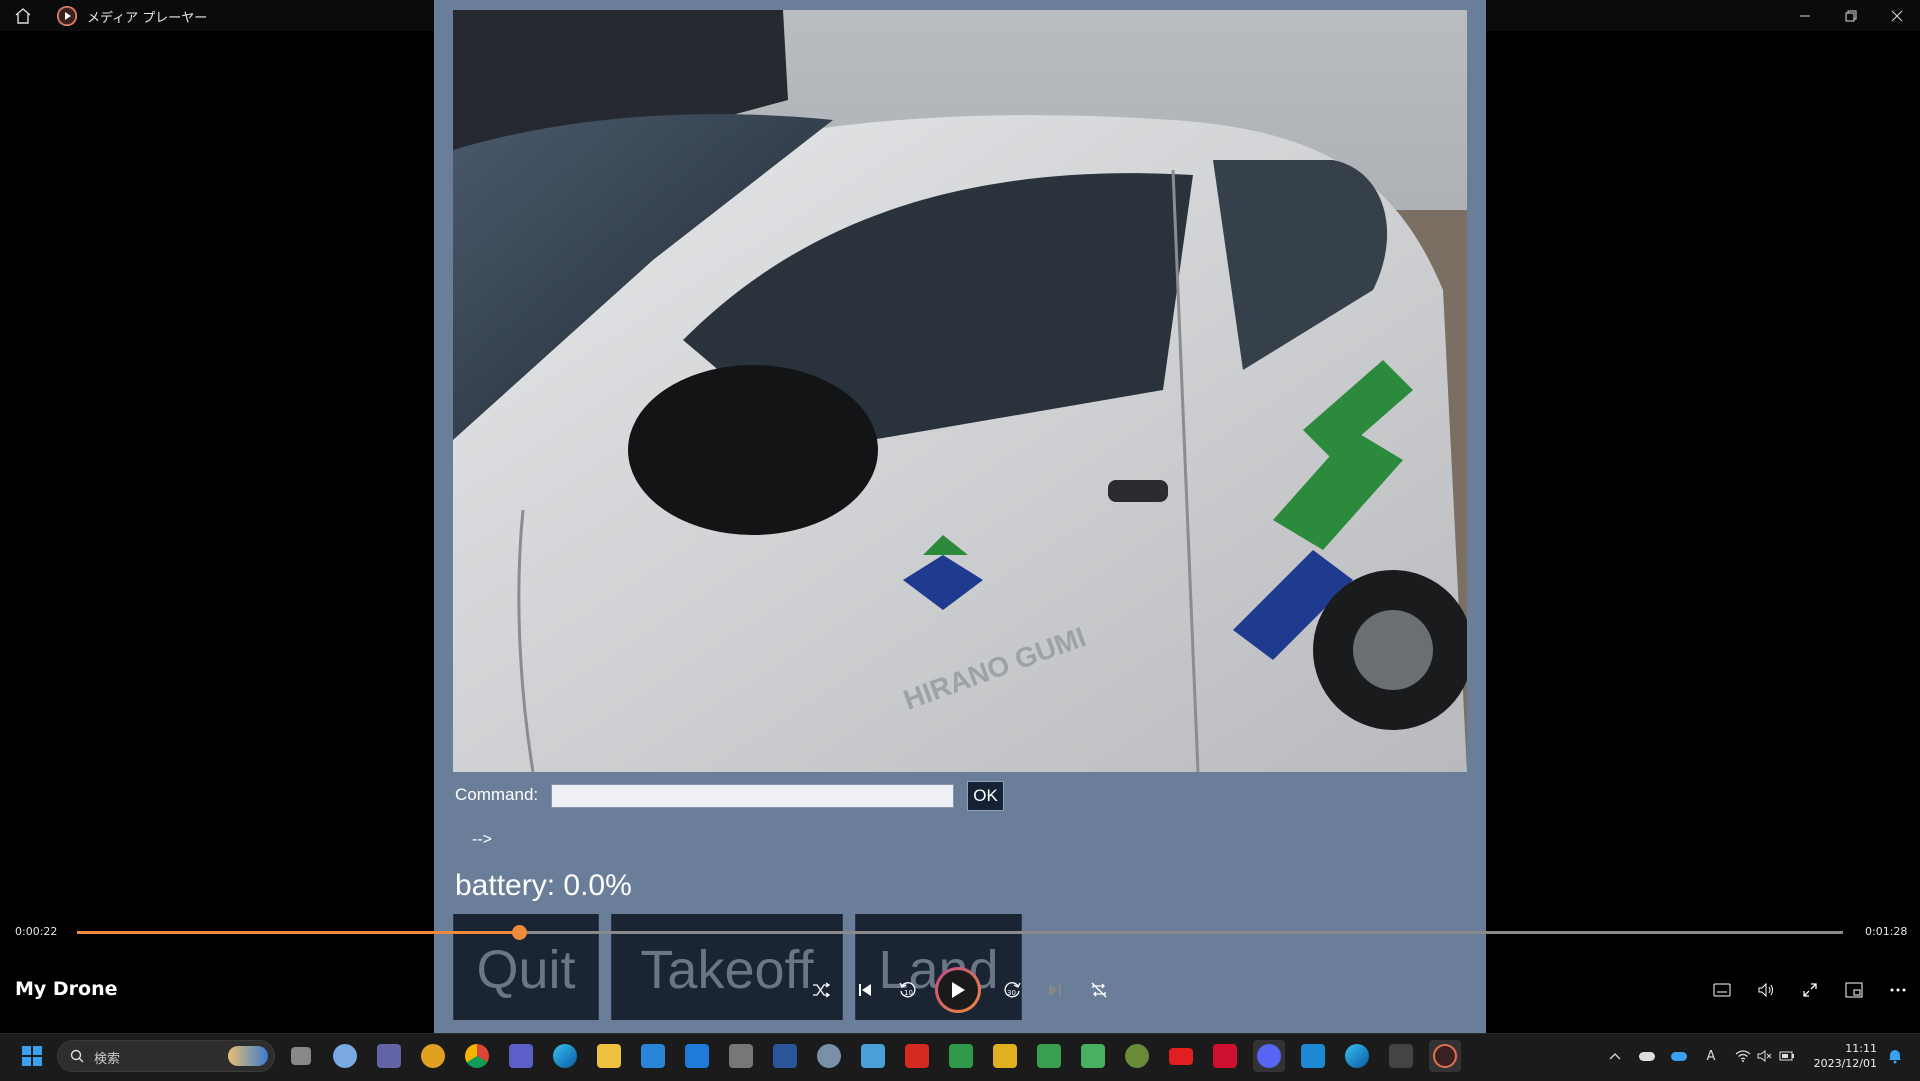 The width and height of the screenshot is (1920, 1081). Describe the element at coordinates (166, 1056) in the screenshot. I see `taskbar-search: 検索` at that location.